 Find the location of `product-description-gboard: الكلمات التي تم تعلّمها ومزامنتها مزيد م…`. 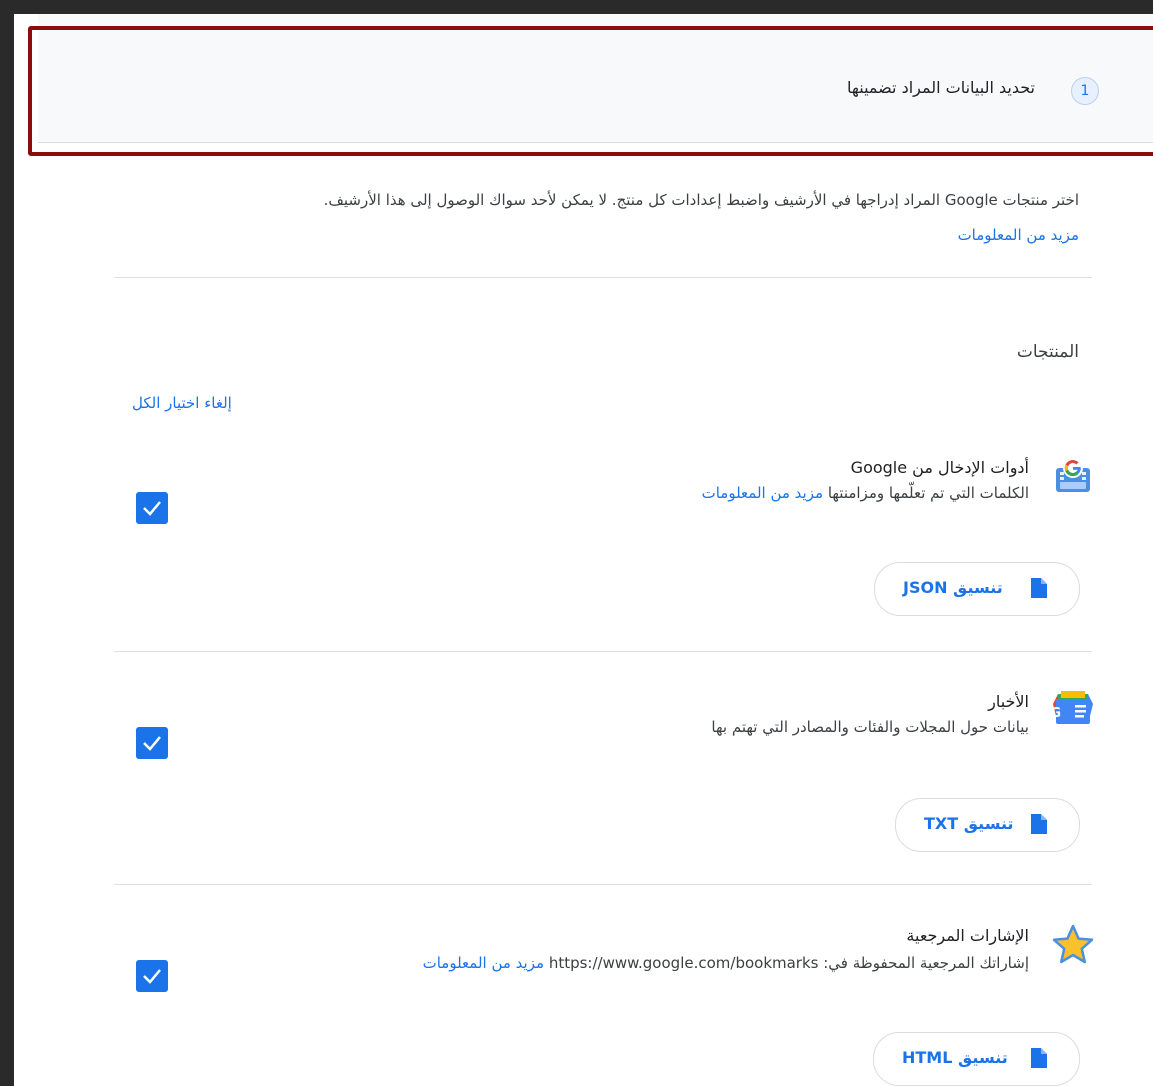

product-description-gboard: الكلمات التي تم تعلّمها ومزامنتها مزيد م… is located at coordinates (865, 493).